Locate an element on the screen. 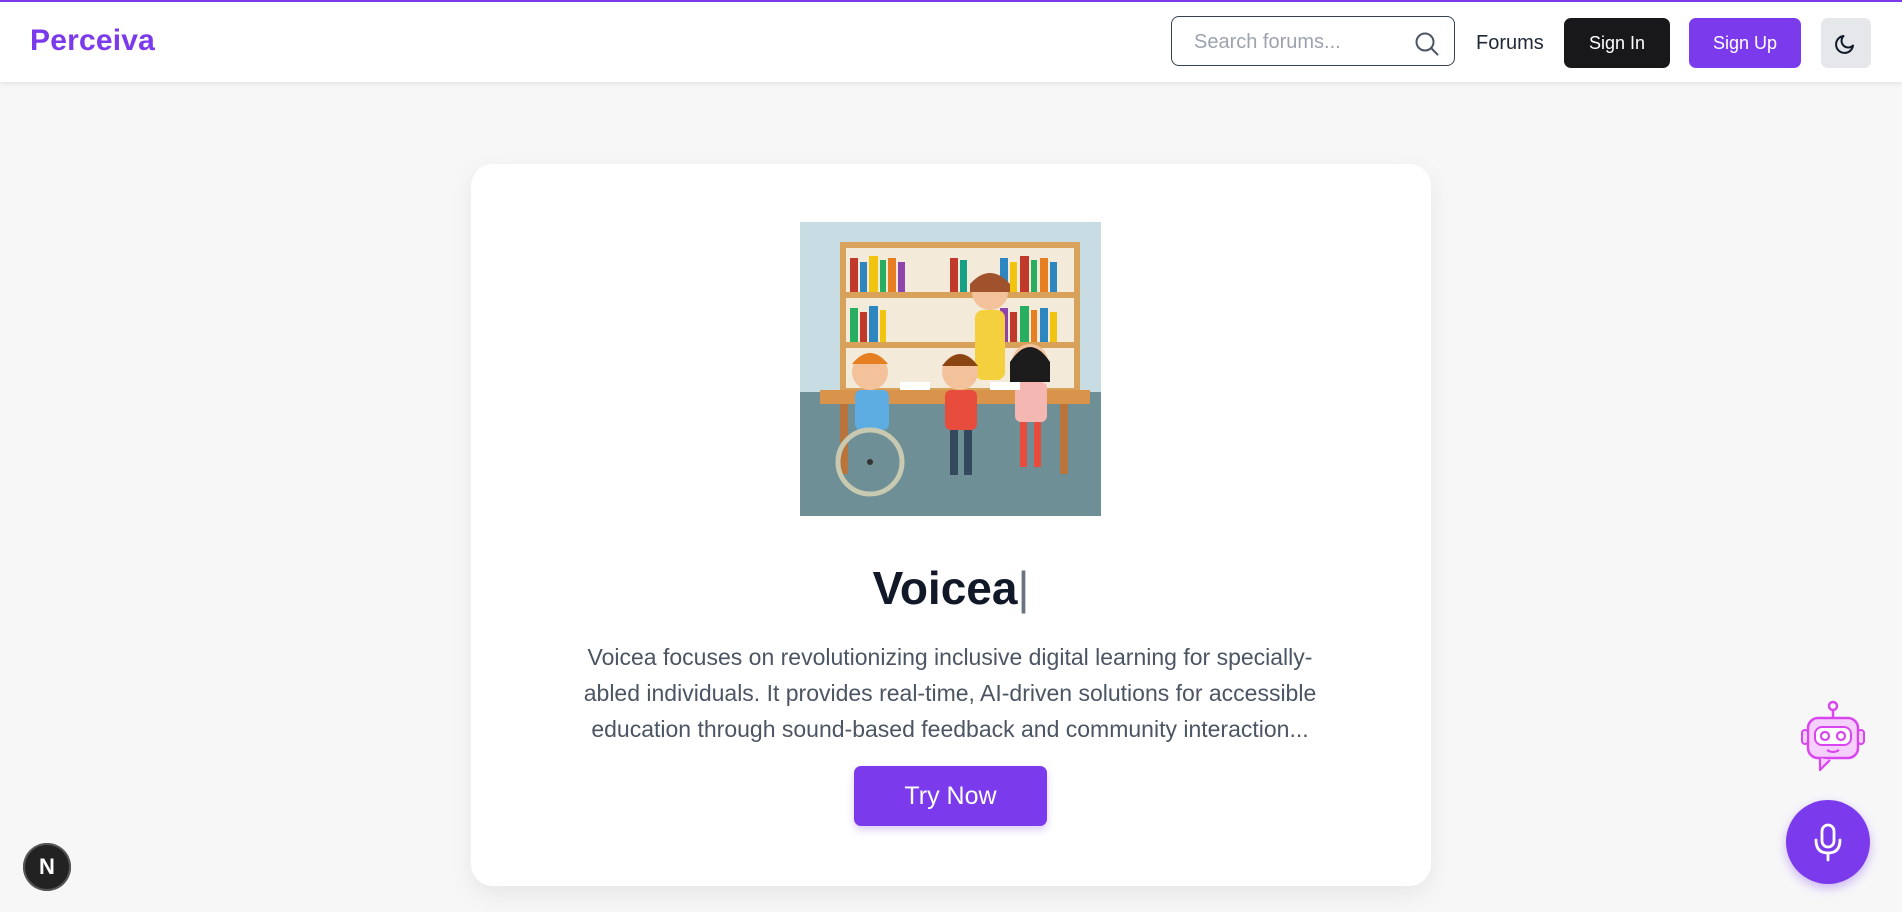  try-now-button: Try Now is located at coordinates (950, 796).